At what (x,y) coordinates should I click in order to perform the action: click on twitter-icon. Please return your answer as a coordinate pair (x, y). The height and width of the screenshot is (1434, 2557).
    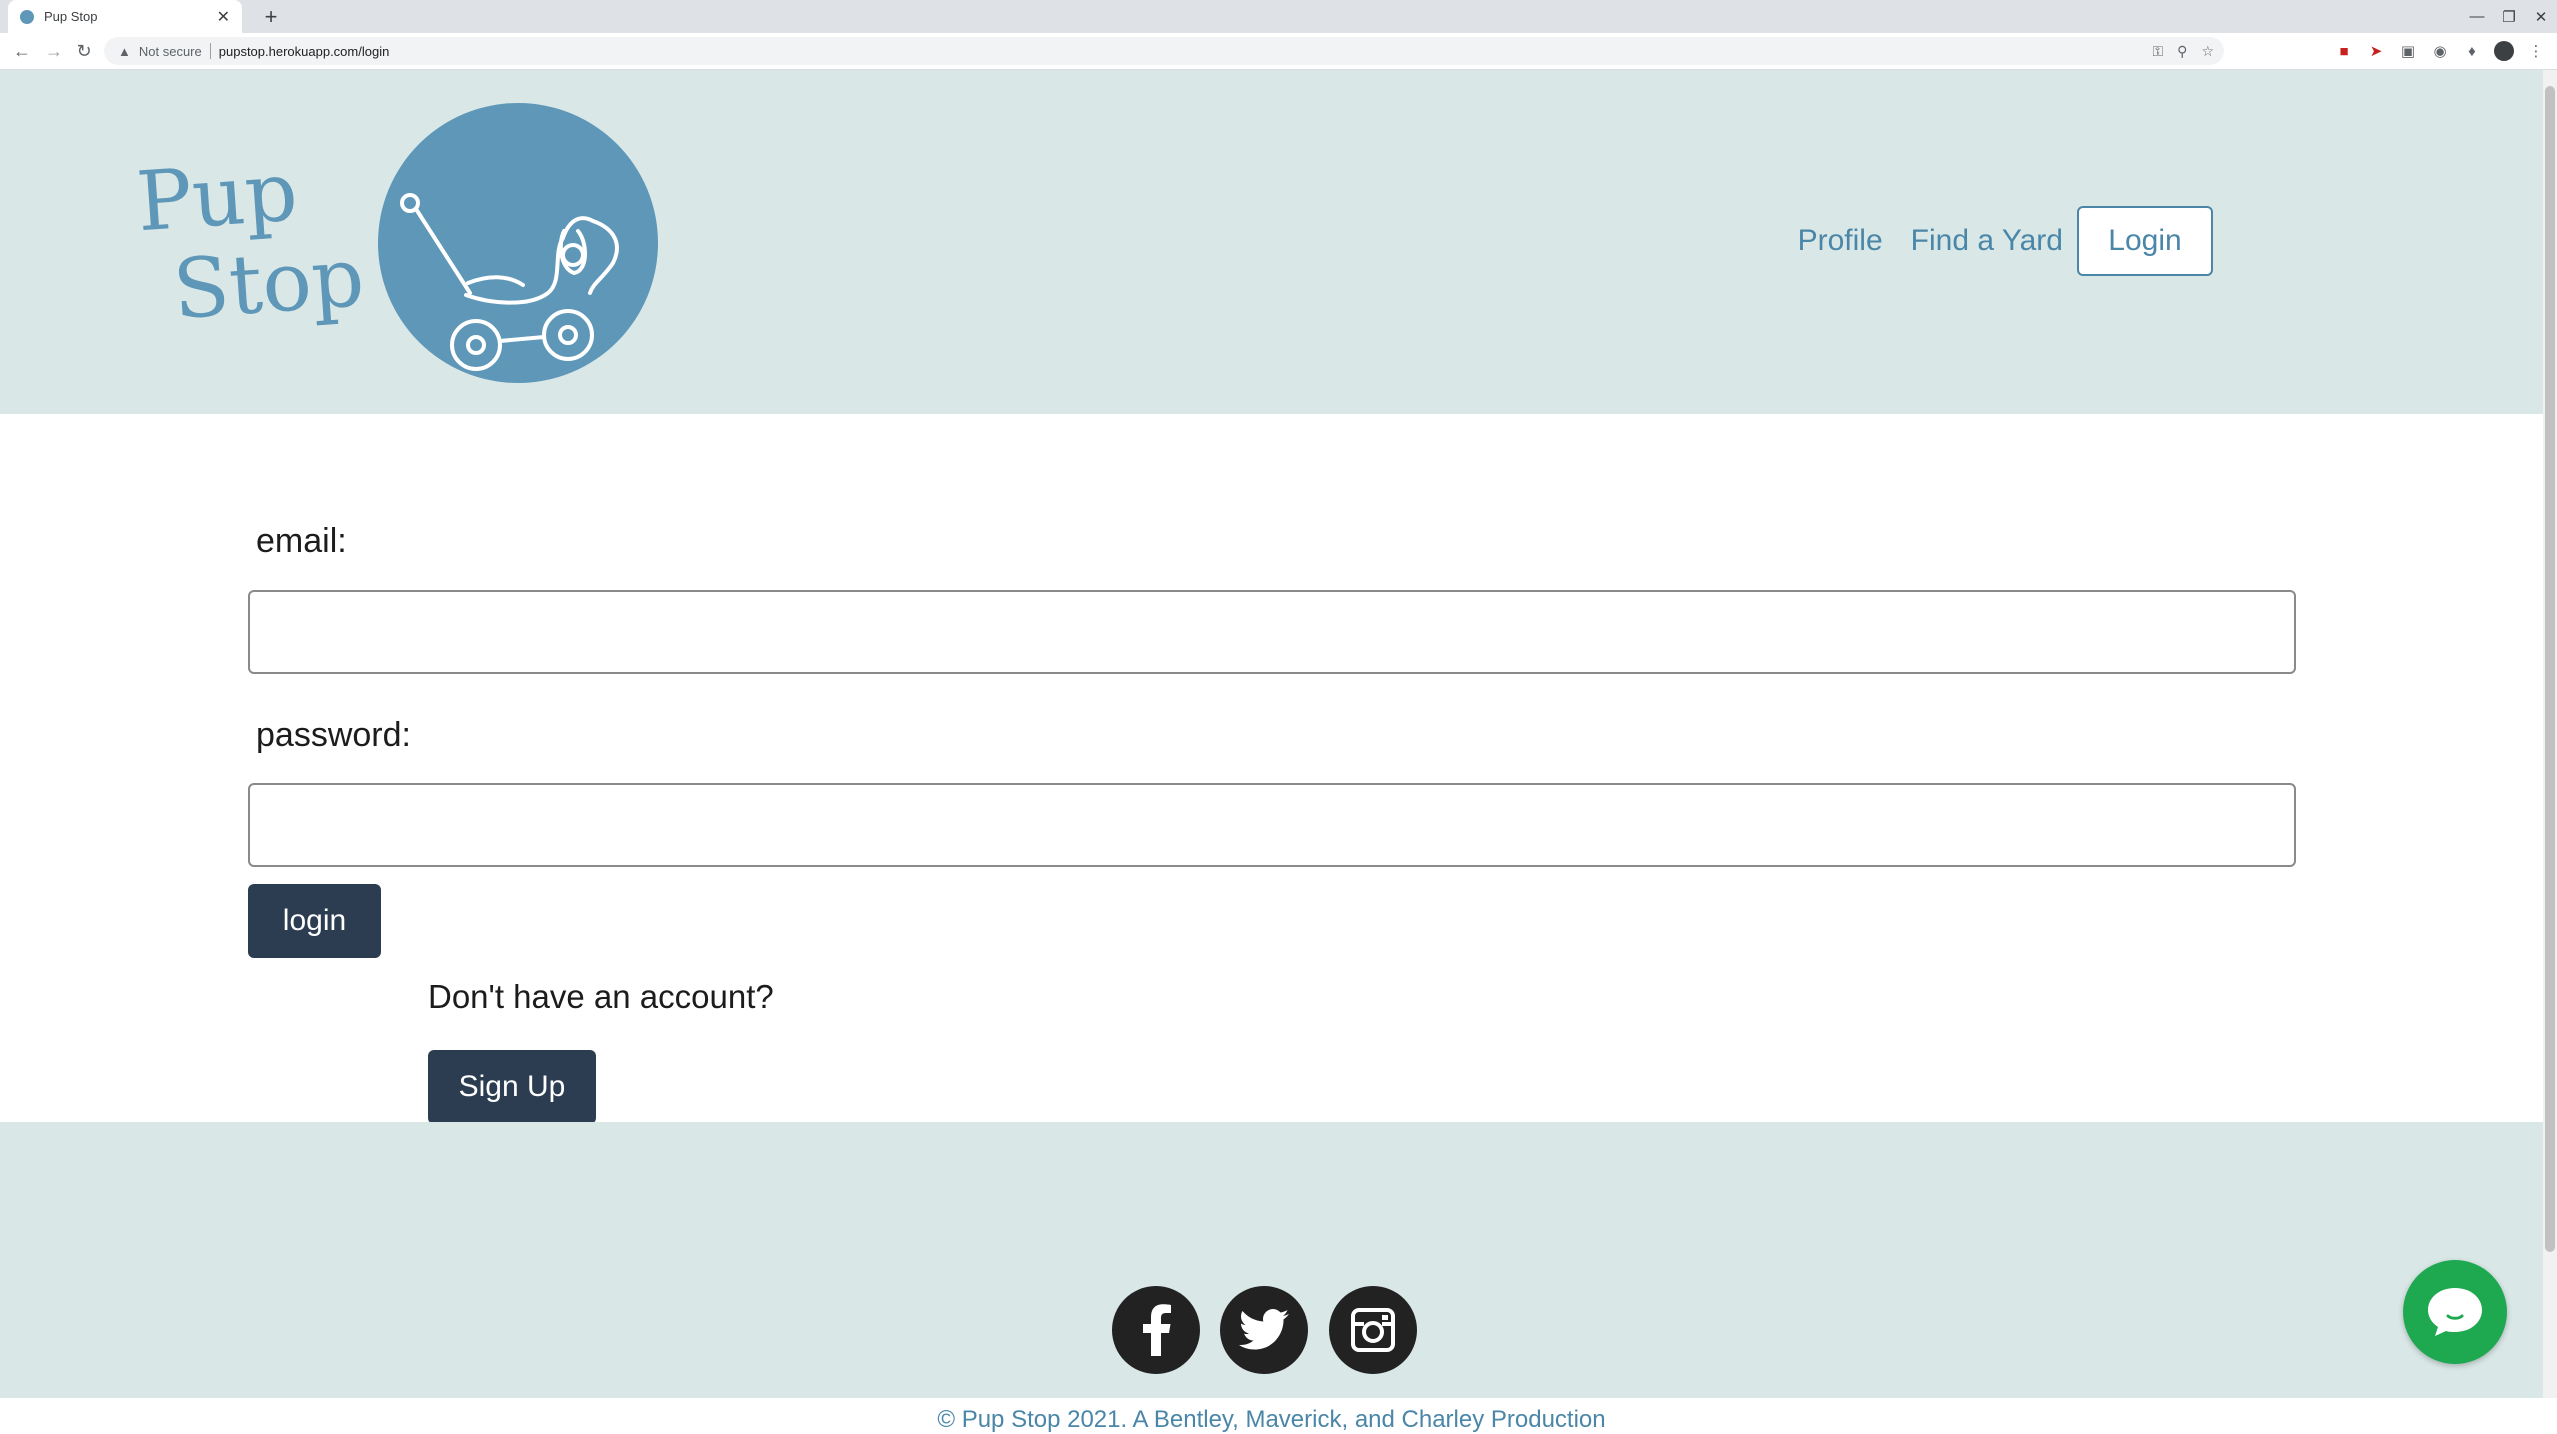
    Looking at the image, I should click on (1264, 1330).